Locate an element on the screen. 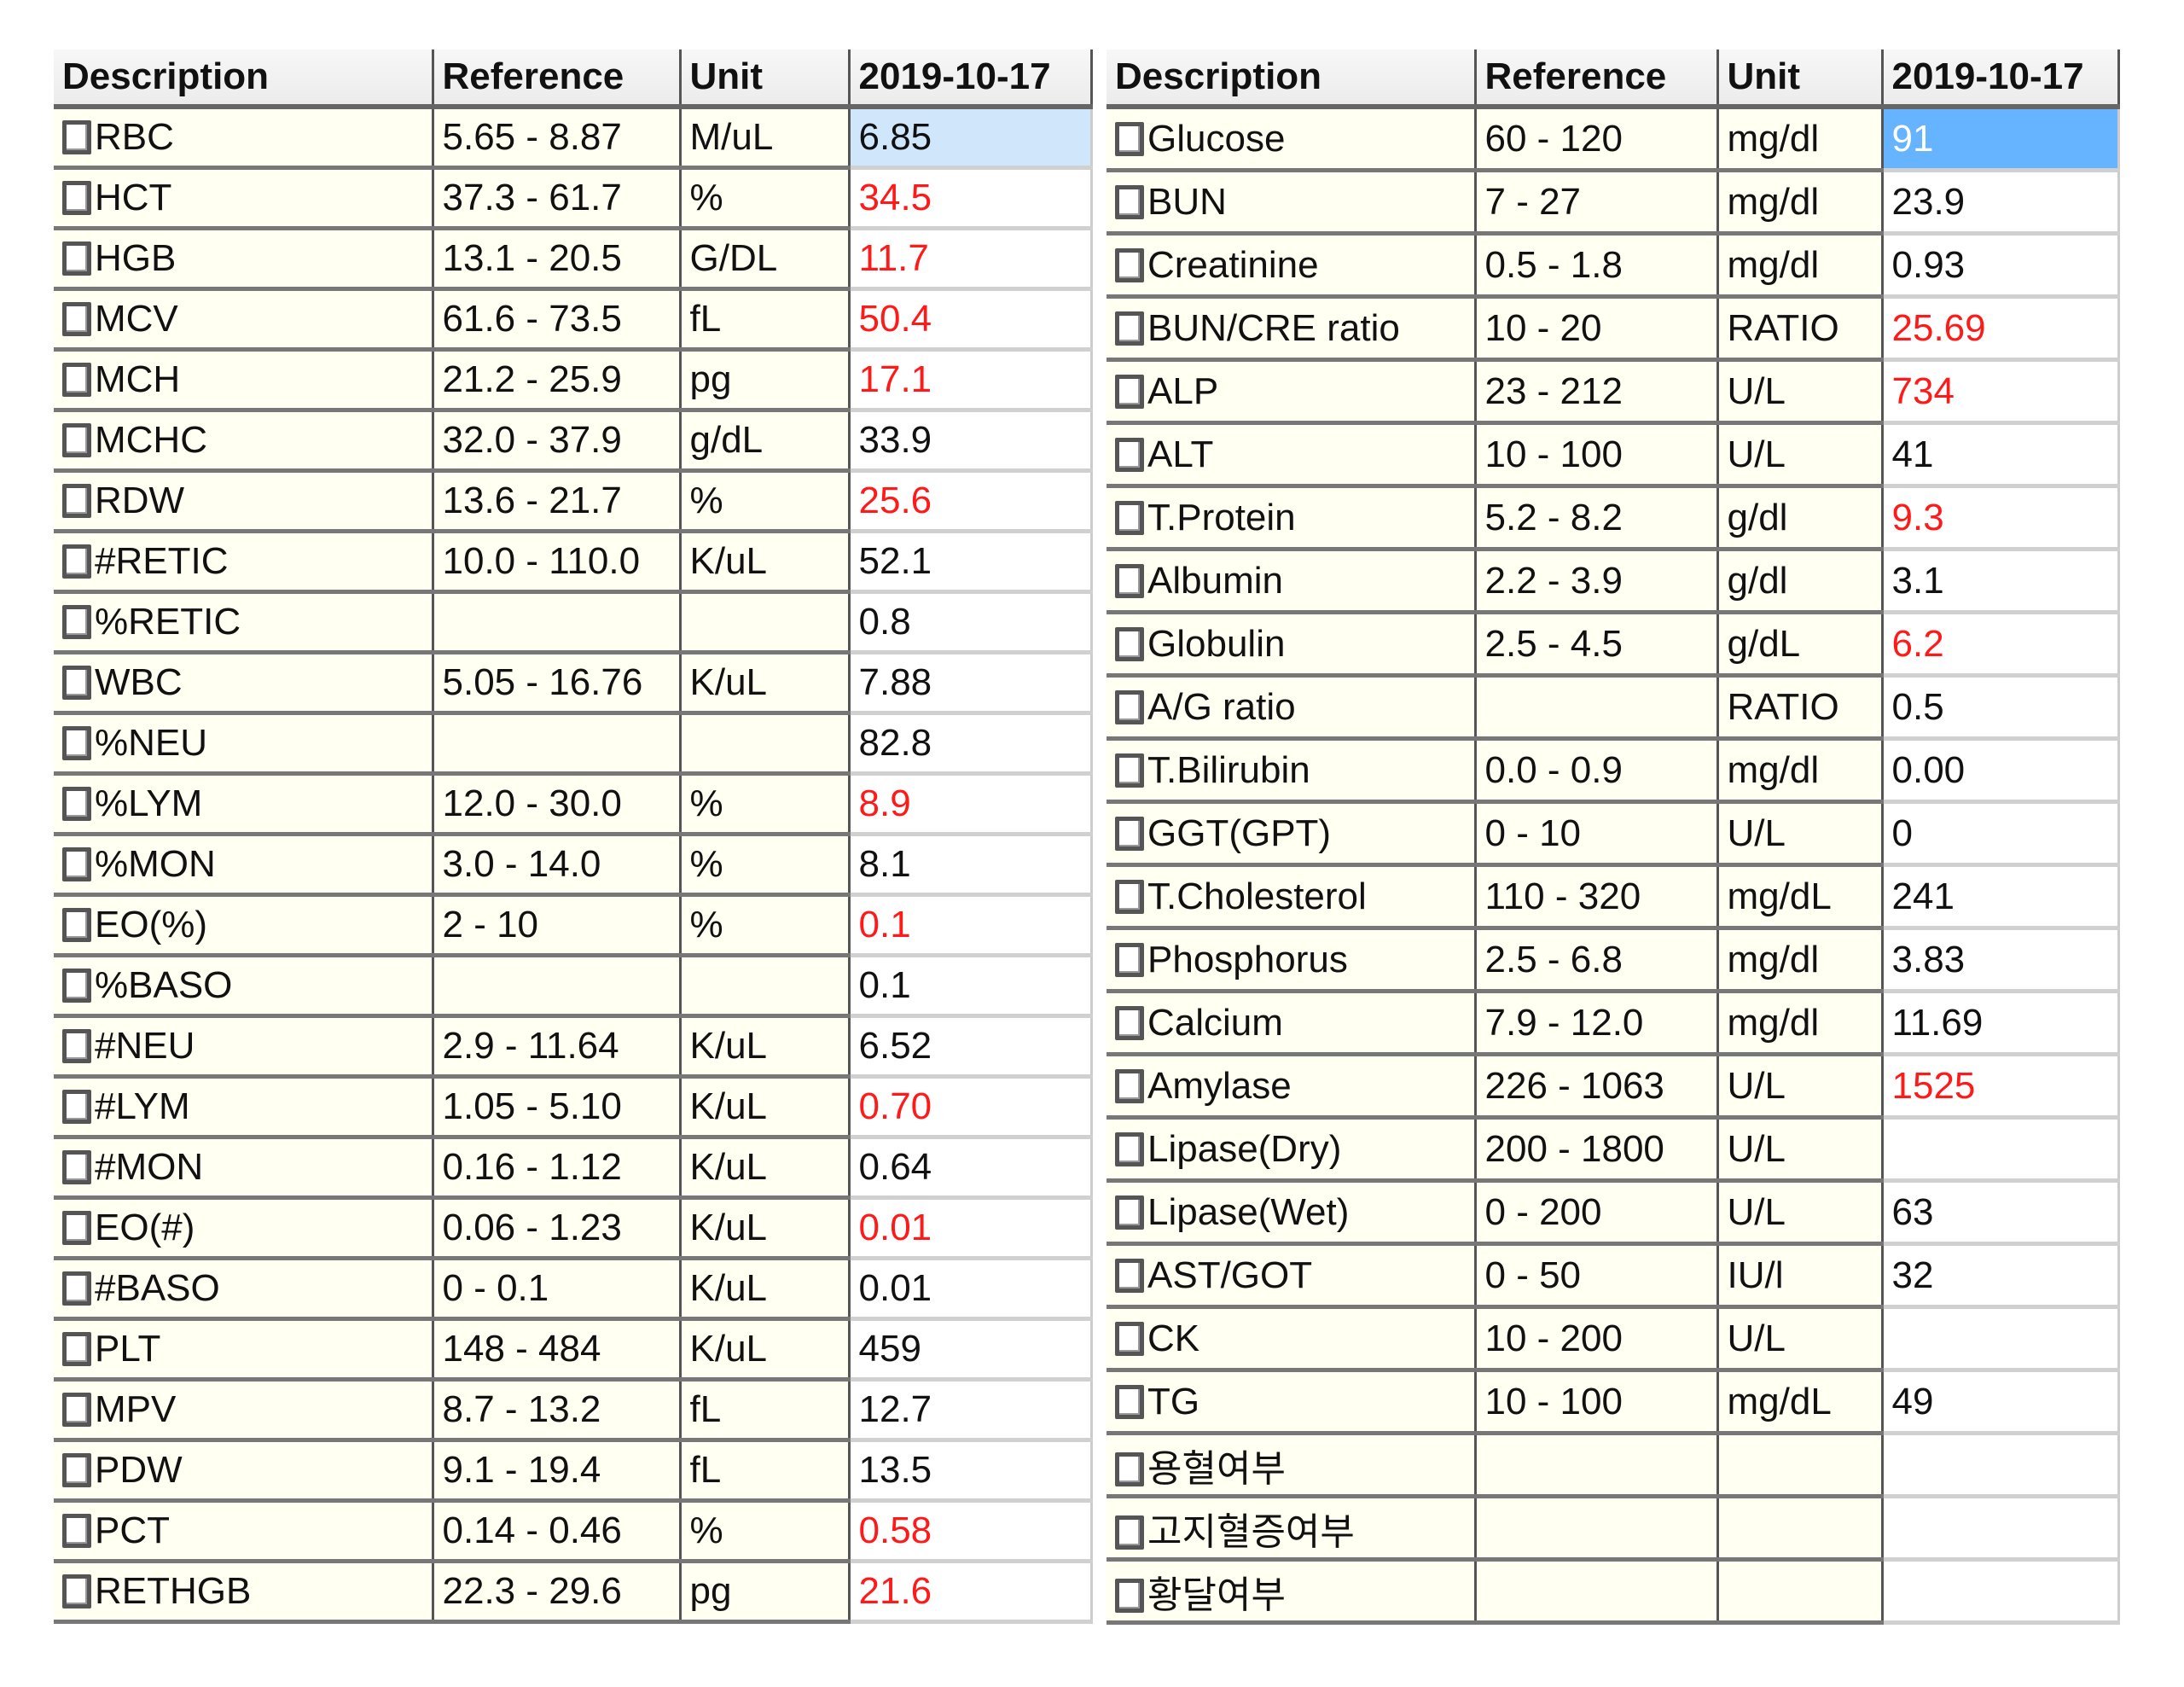 The height and width of the screenshot is (1687, 2184). table-row: T.Cholesterol 110 - 320 mg/dL 241 is located at coordinates (1613, 897).